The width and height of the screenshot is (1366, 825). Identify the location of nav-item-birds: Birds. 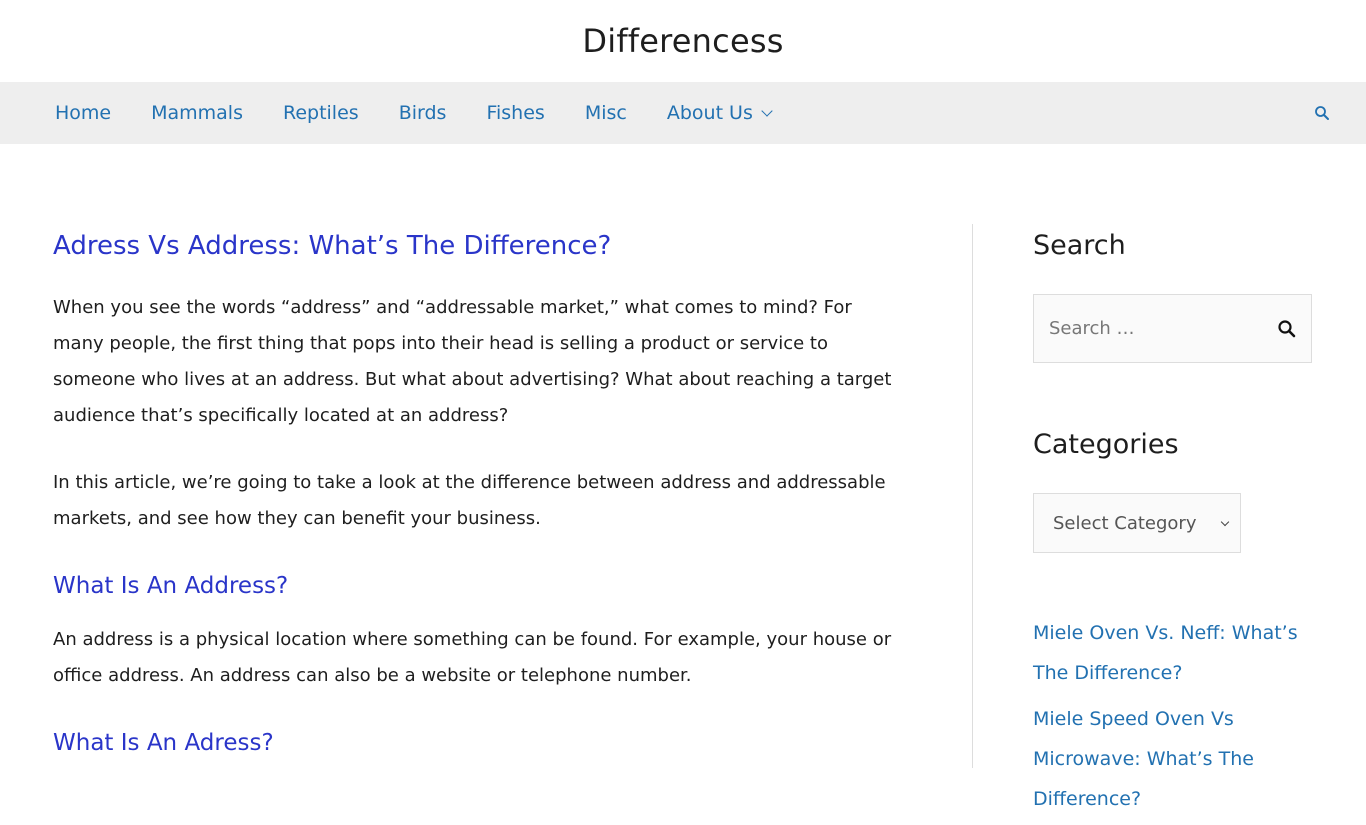
(423, 113).